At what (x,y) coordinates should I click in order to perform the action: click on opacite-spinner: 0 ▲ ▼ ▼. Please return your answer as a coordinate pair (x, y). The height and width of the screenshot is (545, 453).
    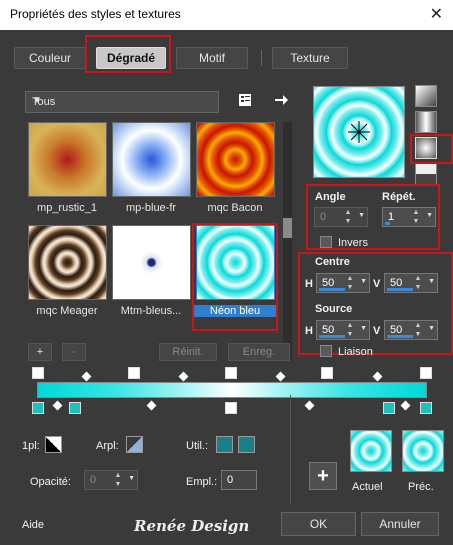
    Looking at the image, I should click on (111, 480).